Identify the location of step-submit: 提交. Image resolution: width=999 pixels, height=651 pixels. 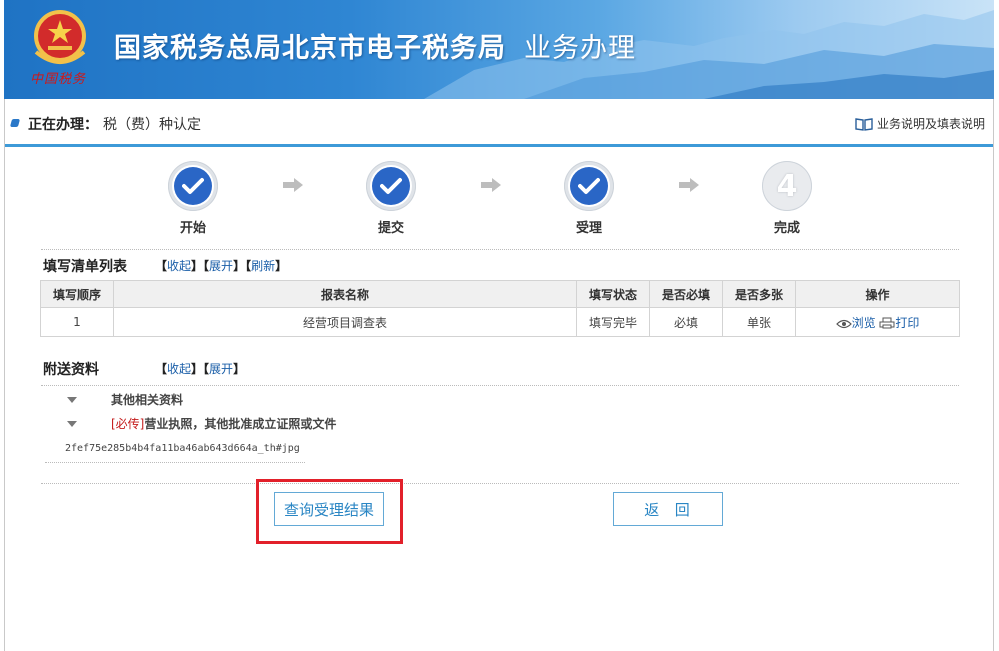
(391, 198).